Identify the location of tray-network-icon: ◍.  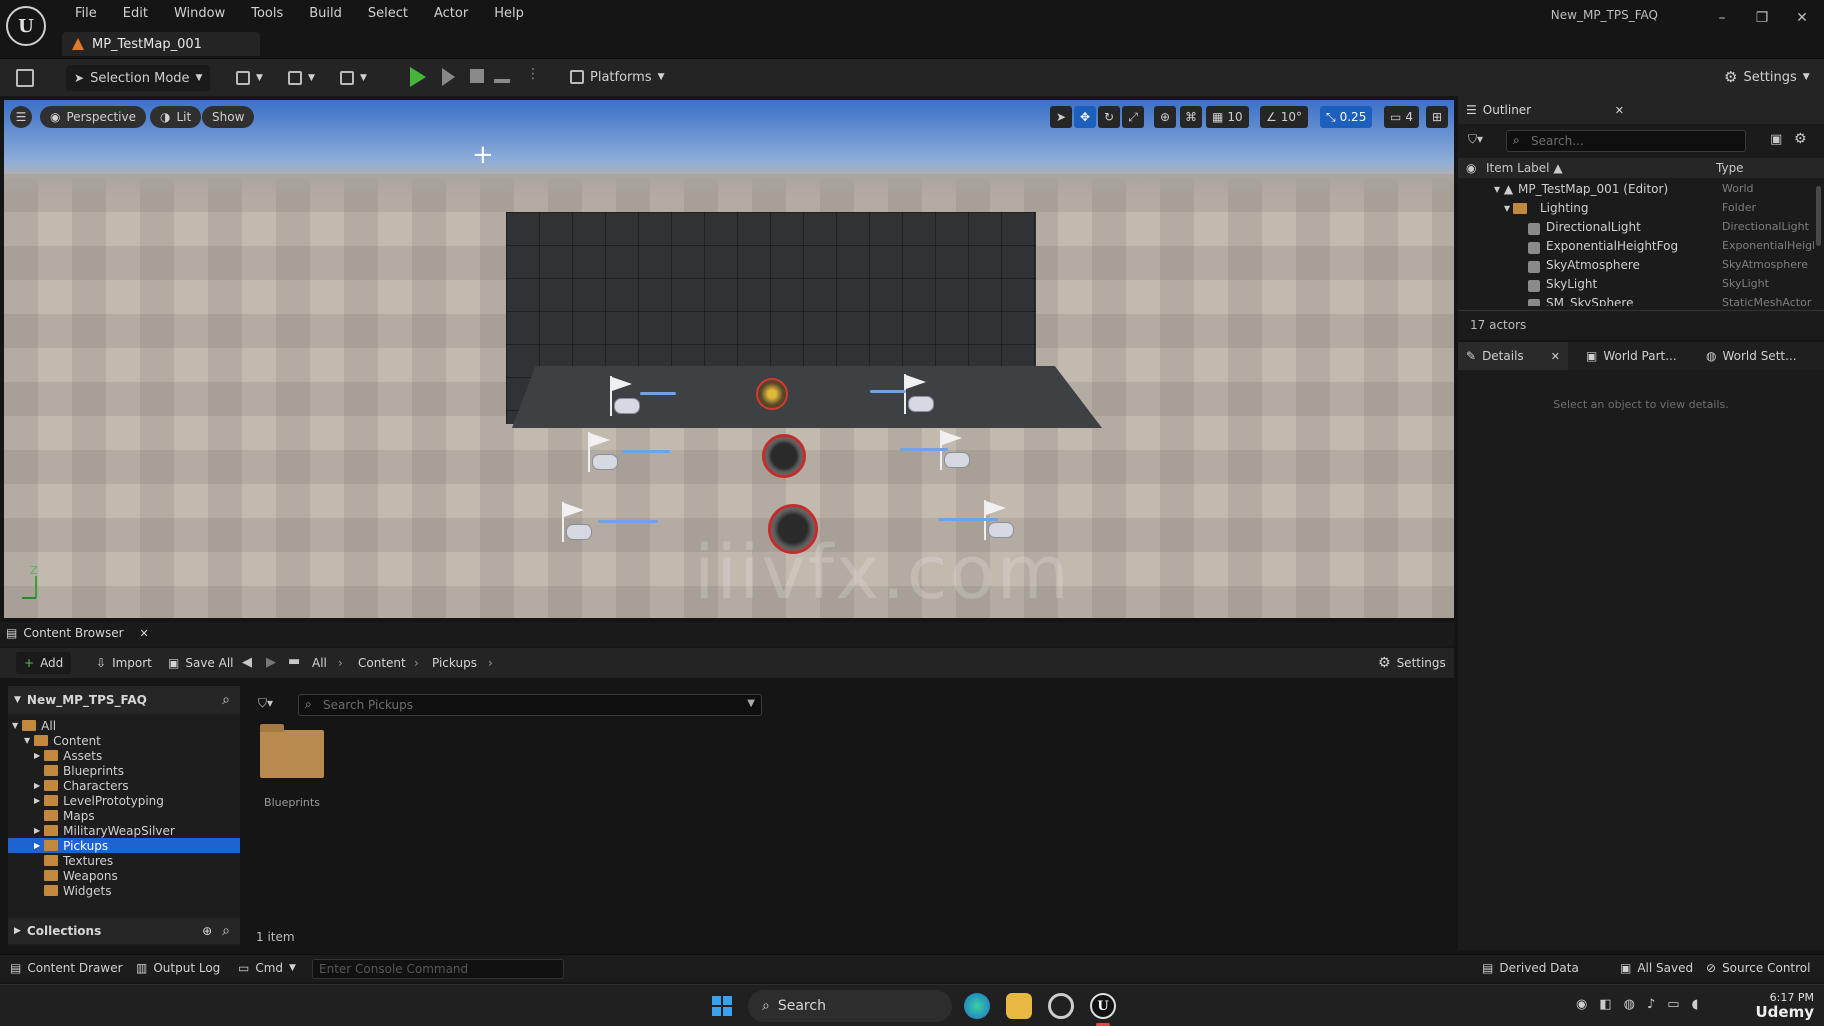
(1629, 1004).